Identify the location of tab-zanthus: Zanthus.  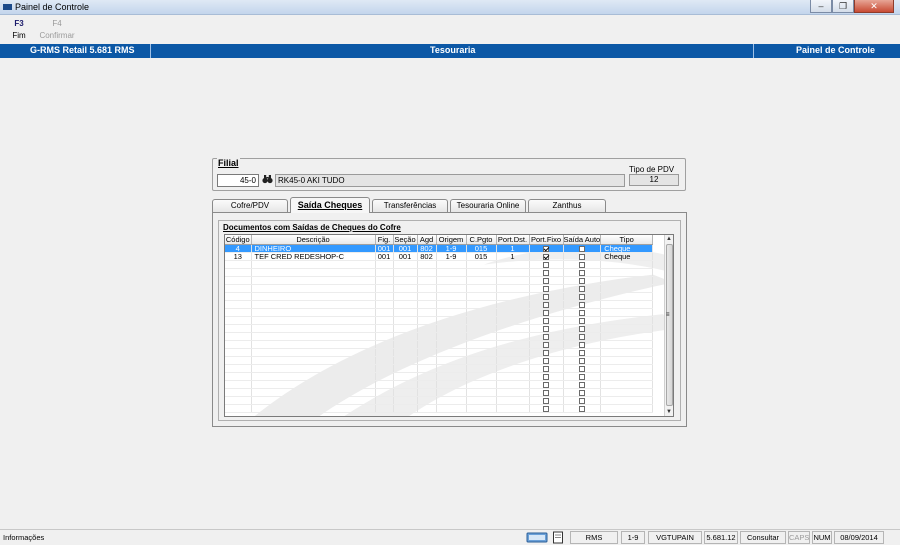
(567, 205).